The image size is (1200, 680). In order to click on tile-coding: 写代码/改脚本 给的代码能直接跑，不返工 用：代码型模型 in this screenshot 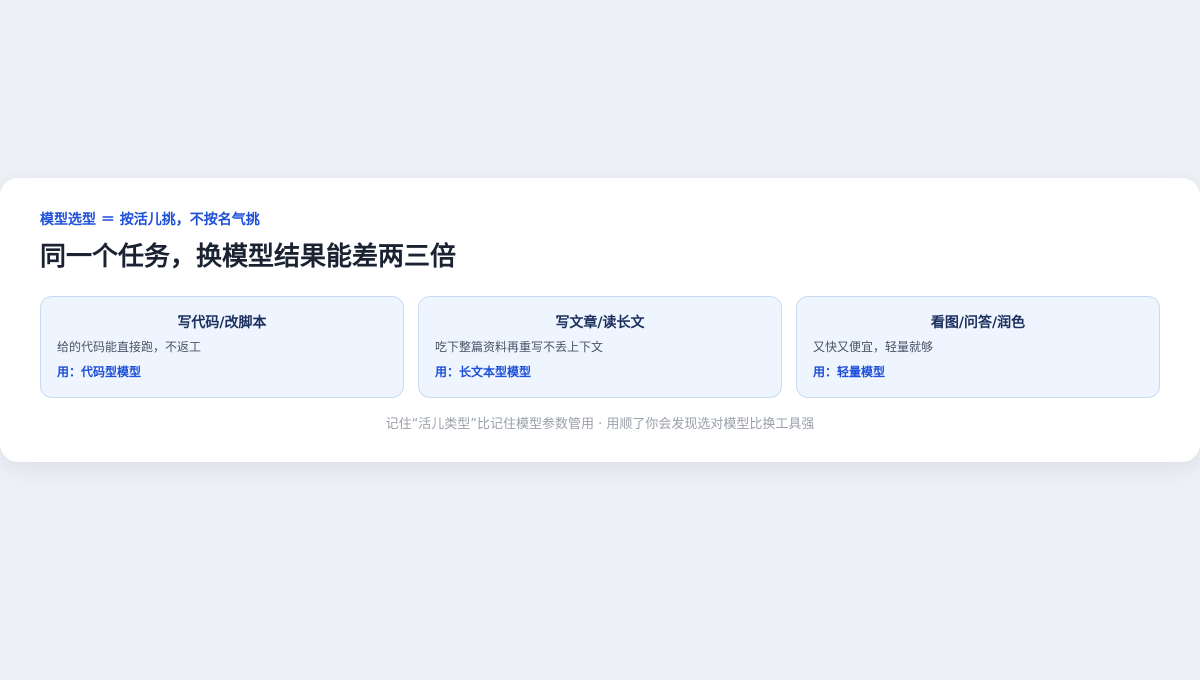, I will do `click(222, 347)`.